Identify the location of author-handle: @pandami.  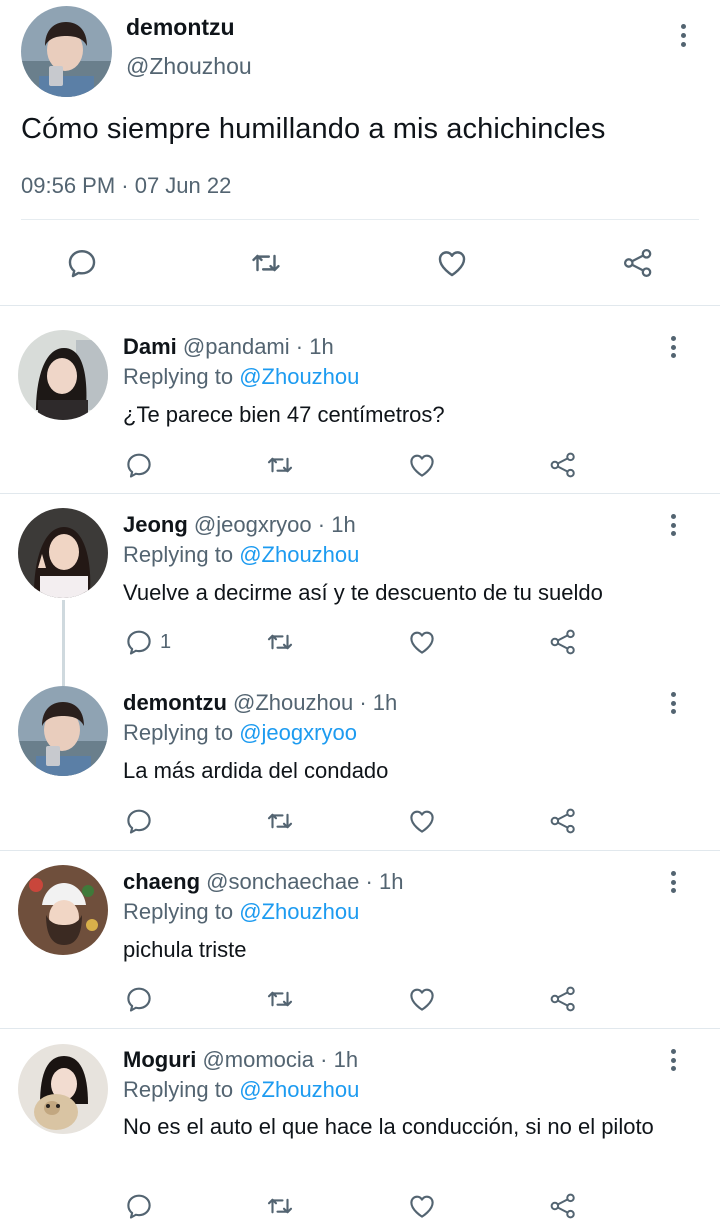
(236, 346).